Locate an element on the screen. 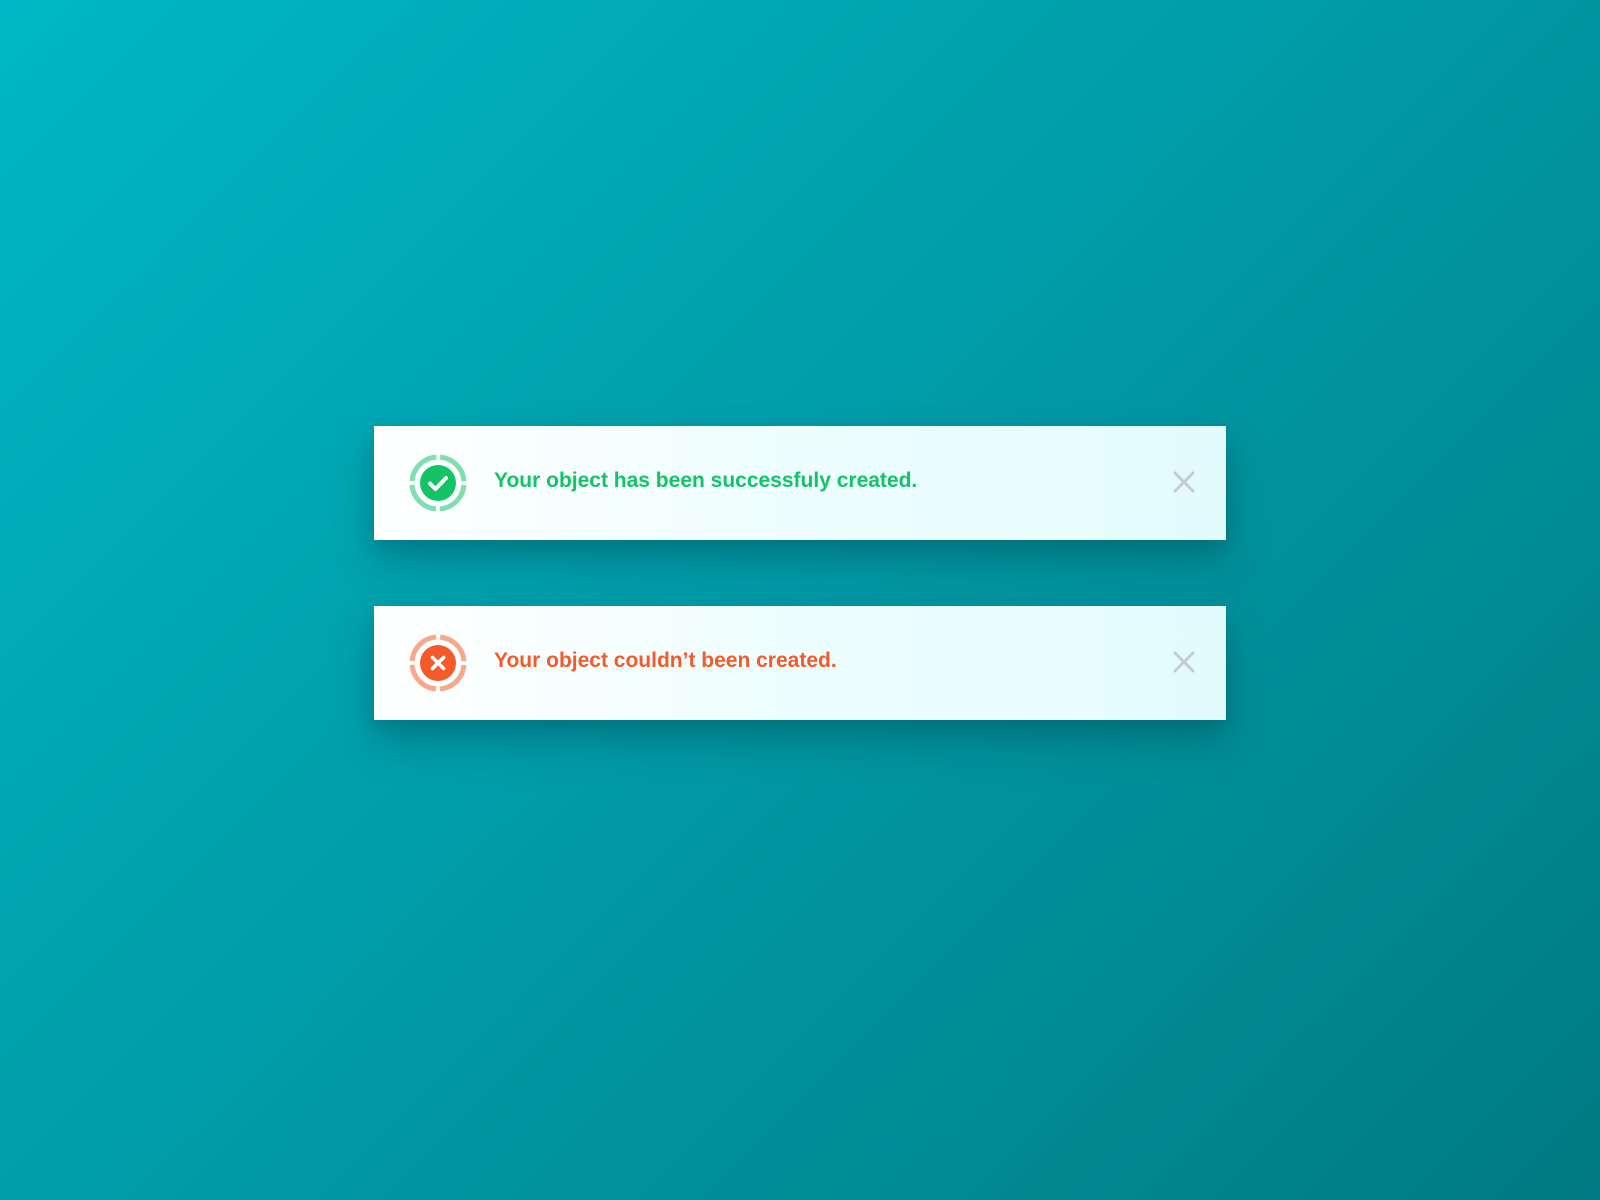 This screenshot has width=1600, height=1200. error-notification: Your object couldn’t been created. is located at coordinates (800, 663).